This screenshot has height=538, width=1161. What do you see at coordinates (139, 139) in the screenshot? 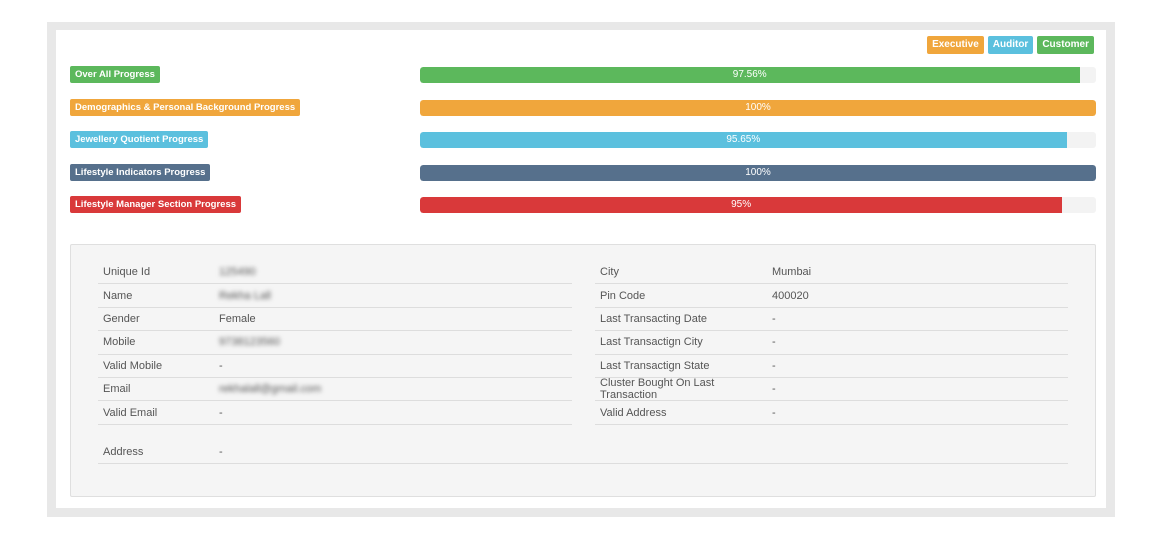
I see `progress-label: Jewellery Quotient Progress` at bounding box center [139, 139].